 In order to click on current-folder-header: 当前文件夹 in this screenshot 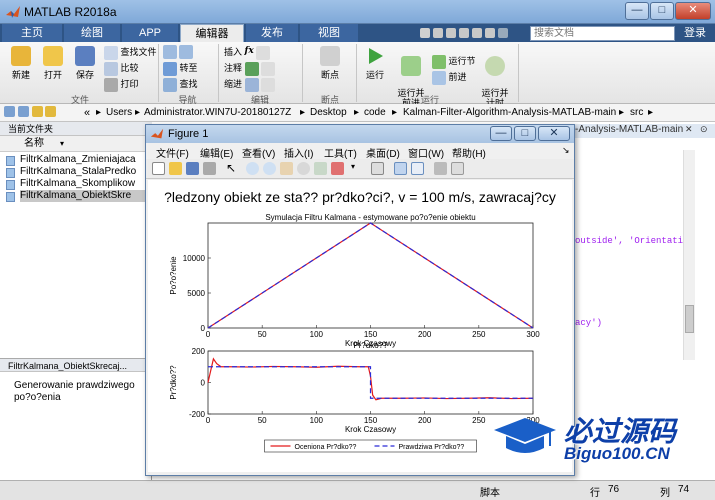, I will do `click(76, 129)`.